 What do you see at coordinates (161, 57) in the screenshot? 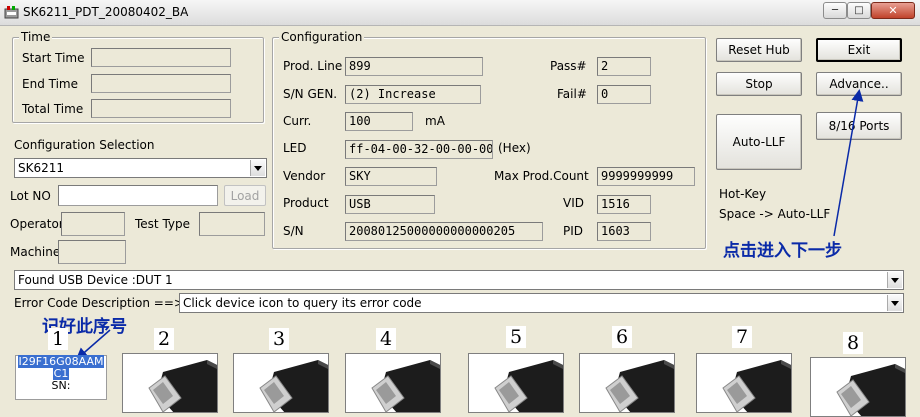
I see `start-time-field` at bounding box center [161, 57].